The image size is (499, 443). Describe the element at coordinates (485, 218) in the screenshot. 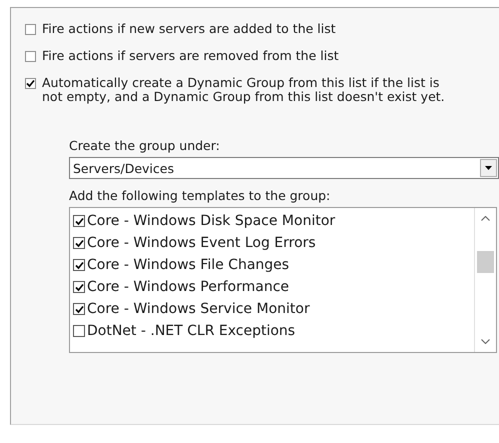

I see `scroll-up-icon` at that location.